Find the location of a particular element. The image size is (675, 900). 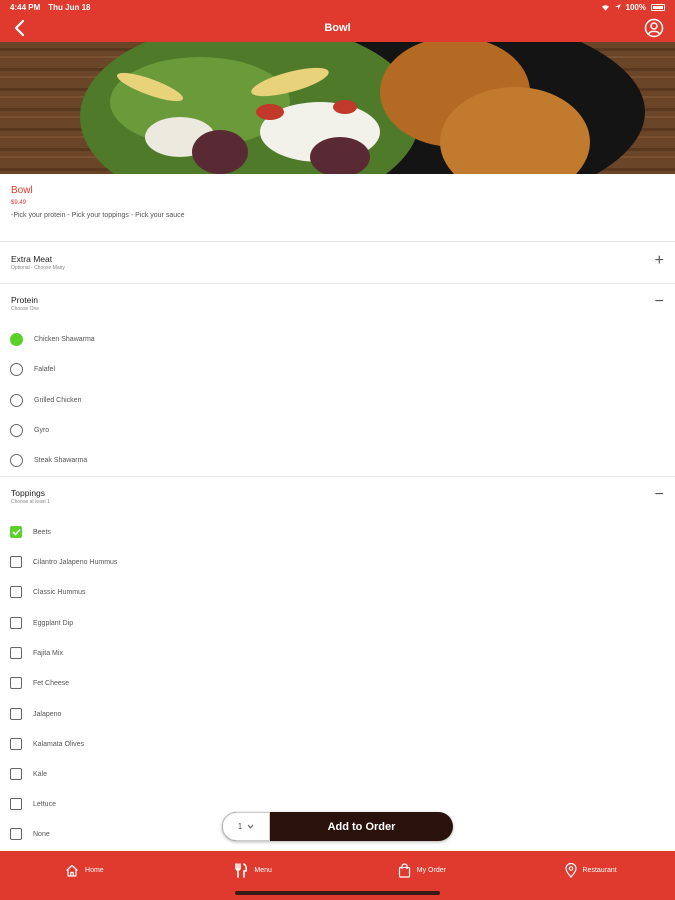

protein-option: Falafel is located at coordinates (32, 369).